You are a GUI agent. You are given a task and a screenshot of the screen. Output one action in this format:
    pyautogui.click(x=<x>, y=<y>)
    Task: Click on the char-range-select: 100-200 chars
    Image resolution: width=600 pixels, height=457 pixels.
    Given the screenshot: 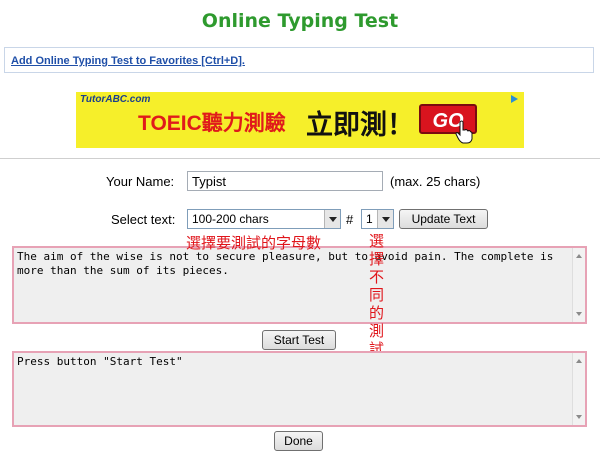 What is the action you would take?
    pyautogui.click(x=264, y=219)
    